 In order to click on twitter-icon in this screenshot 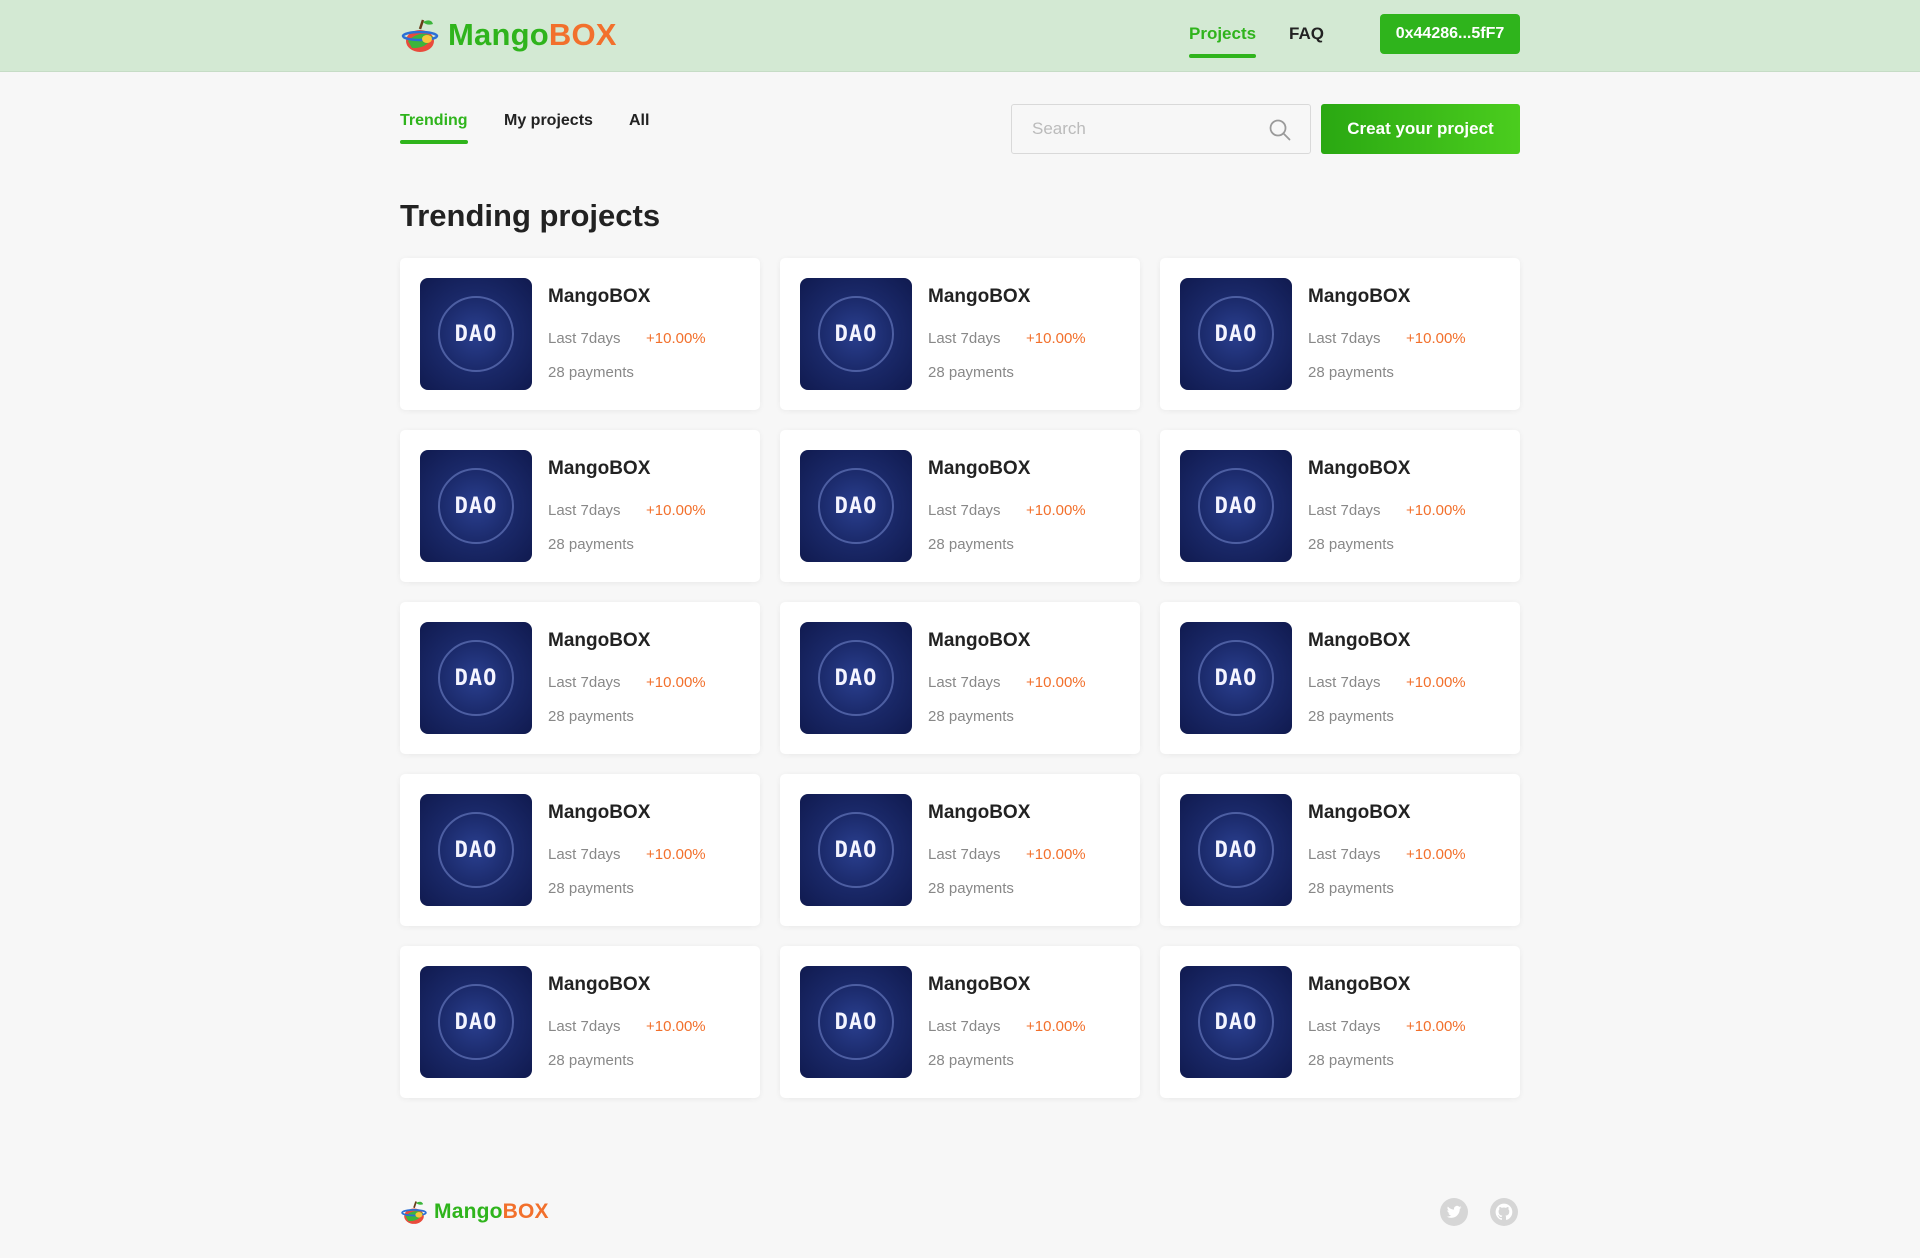, I will do `click(1454, 1212)`.